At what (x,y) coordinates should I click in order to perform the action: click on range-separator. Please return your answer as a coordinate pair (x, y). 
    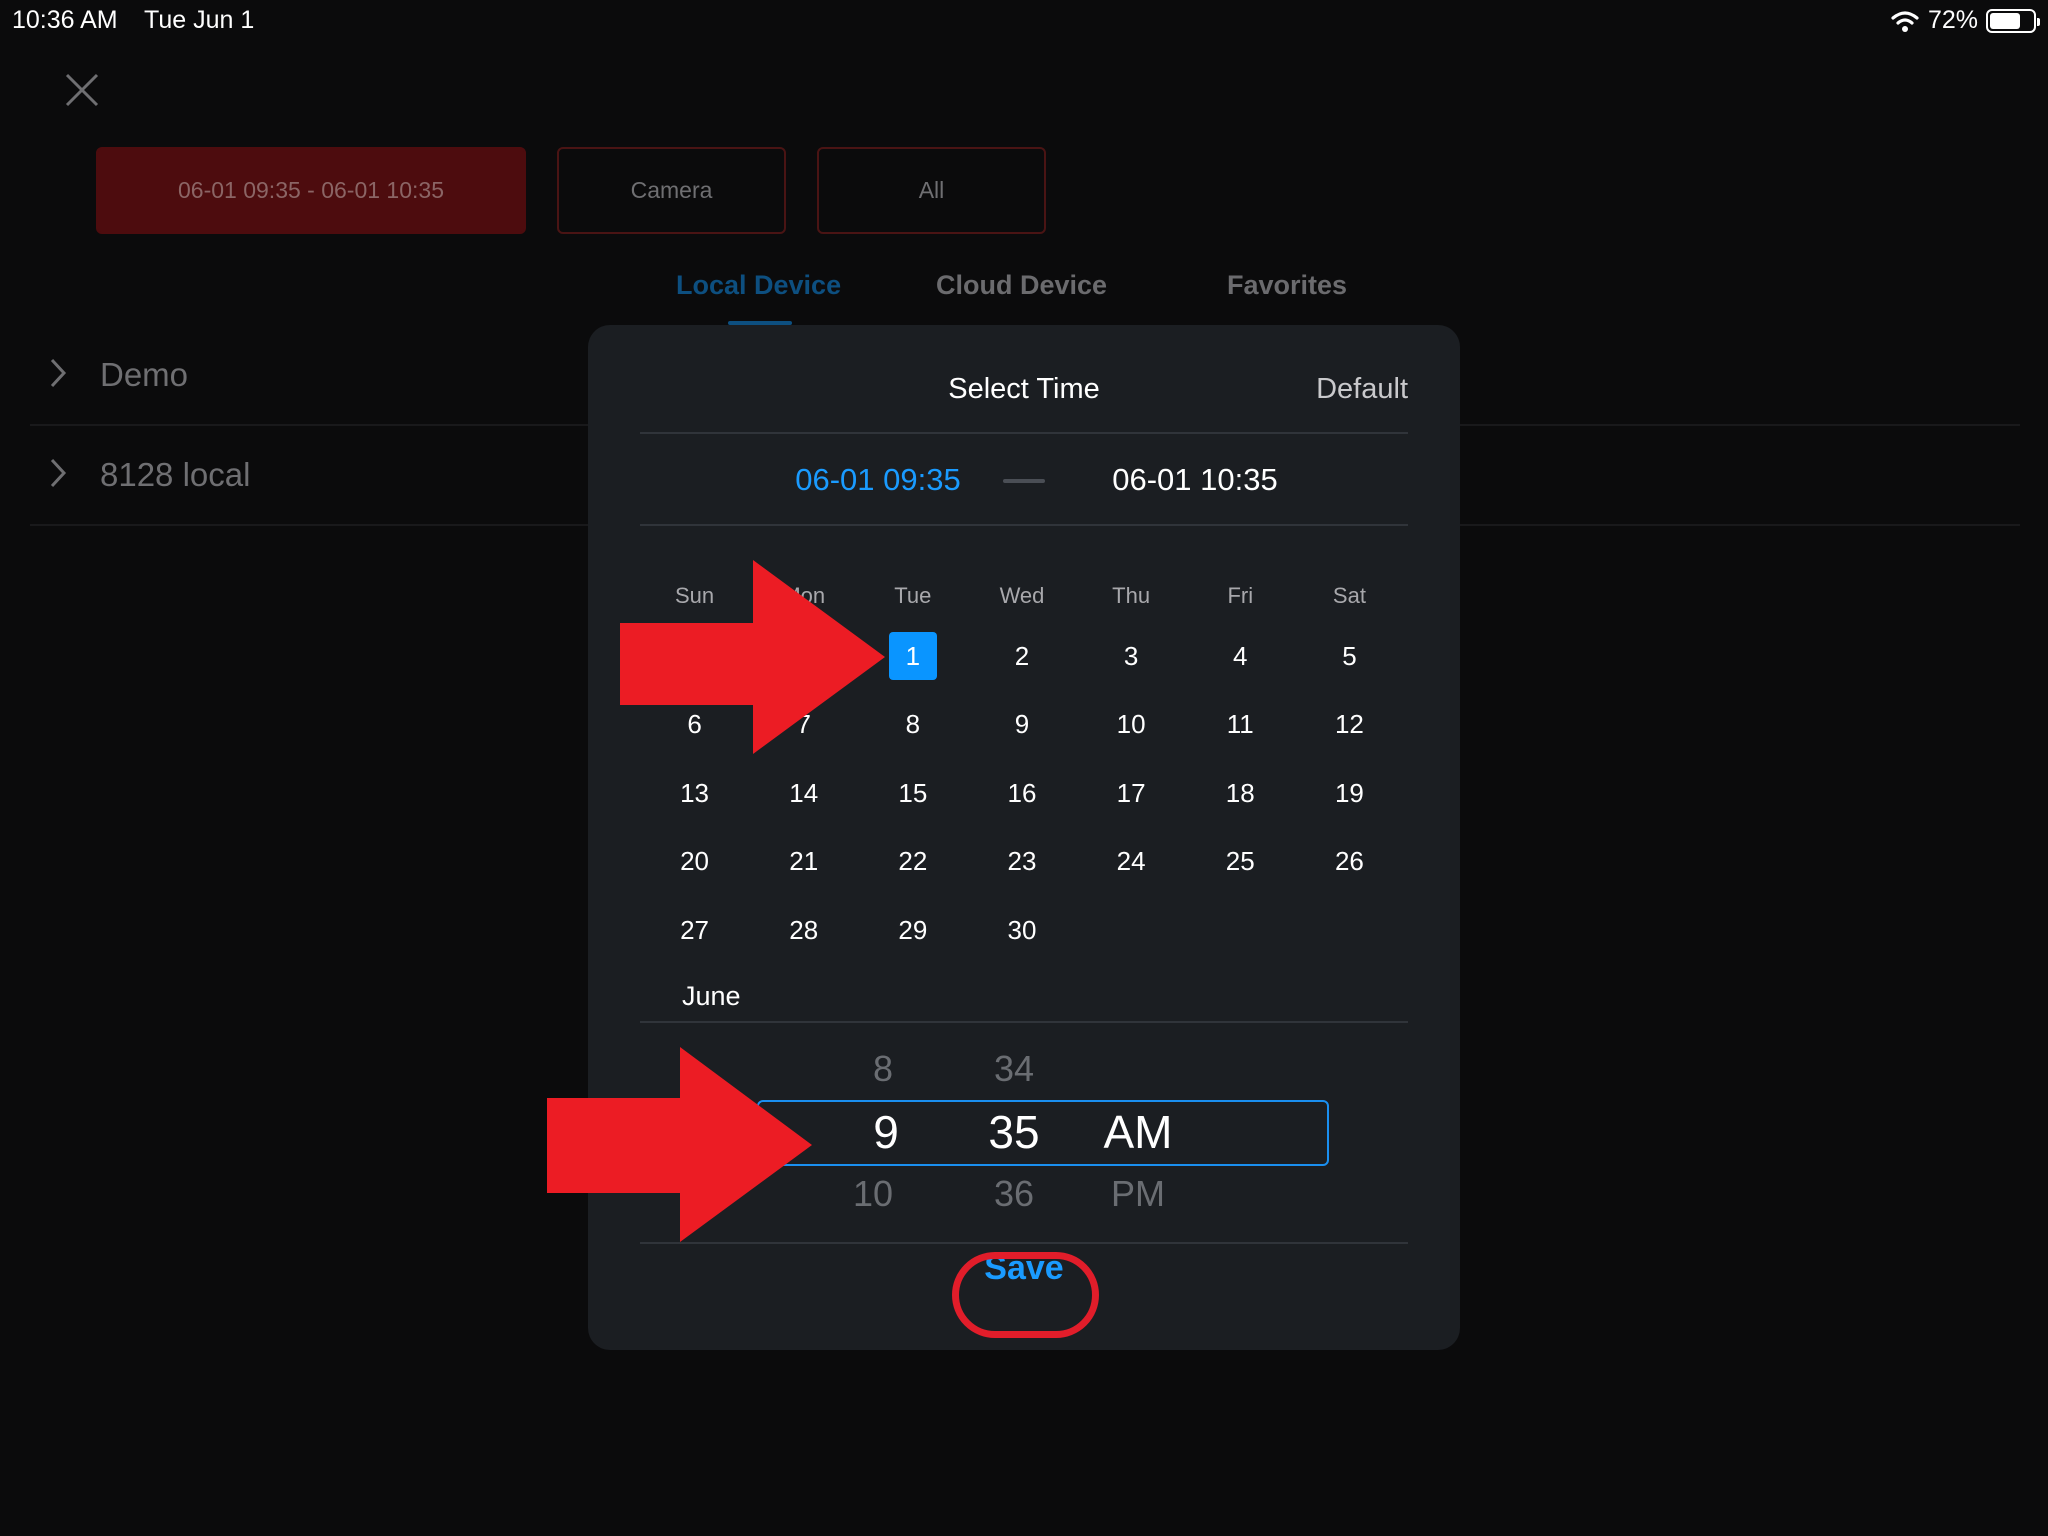
    Looking at the image, I should click on (1024, 481).